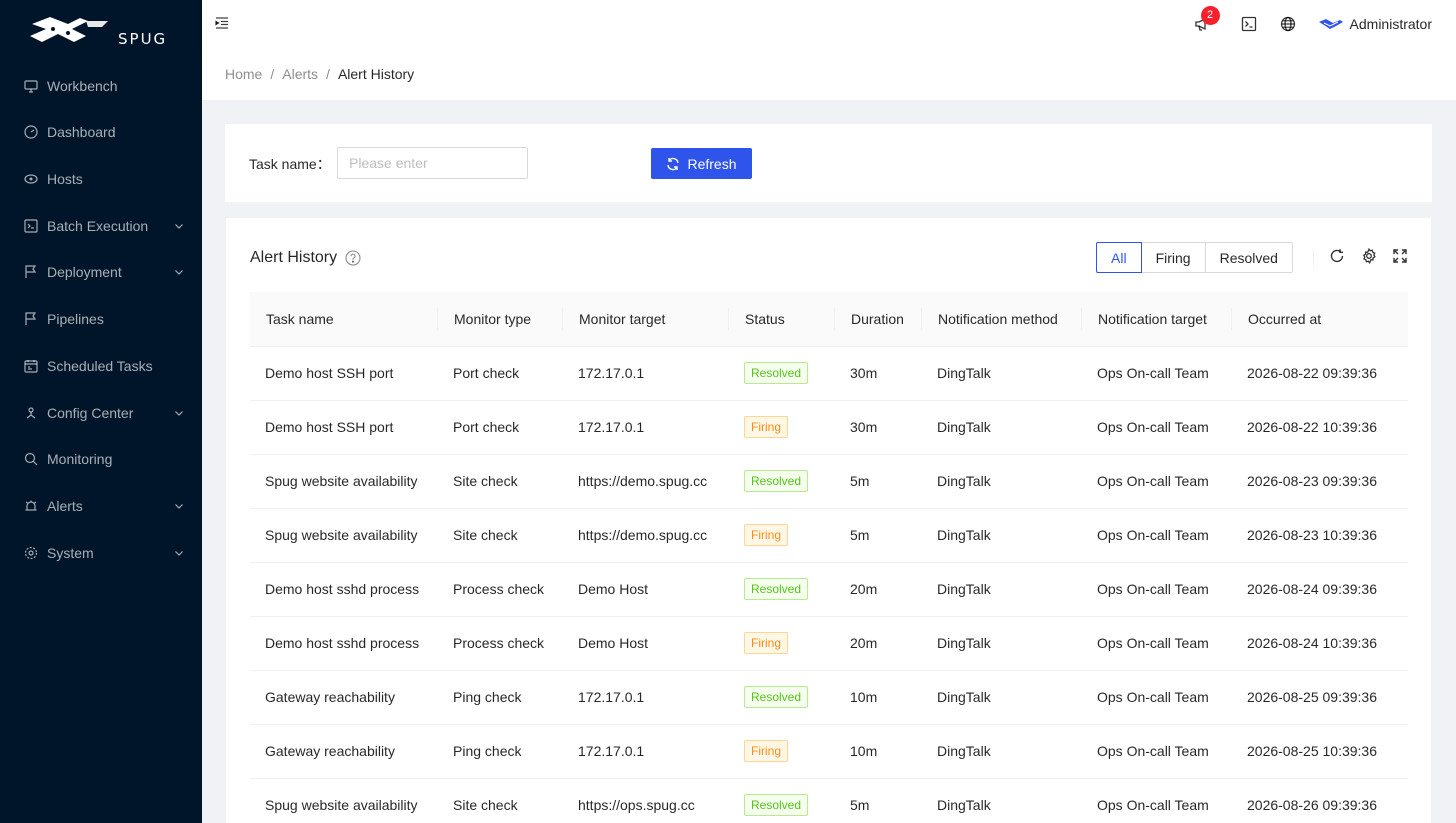  I want to click on sidebar-item-alerts: Alerts, so click(101, 506).